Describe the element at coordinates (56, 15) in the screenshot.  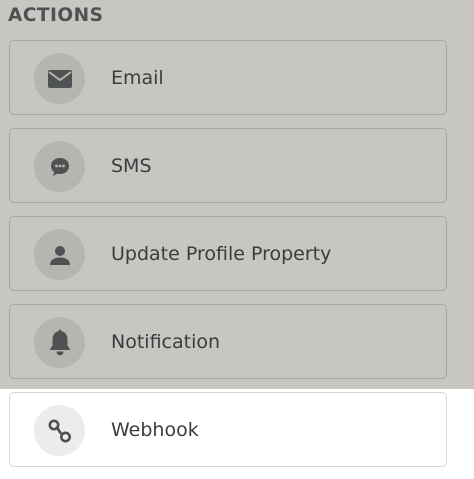
I see `actions-heading: ACTIONS` at that location.